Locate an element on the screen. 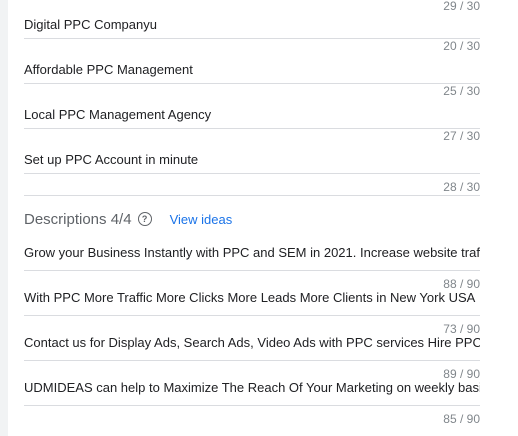 The width and height of the screenshot is (518, 436). char-counter: 88 / 90 is located at coordinates (461, 284).